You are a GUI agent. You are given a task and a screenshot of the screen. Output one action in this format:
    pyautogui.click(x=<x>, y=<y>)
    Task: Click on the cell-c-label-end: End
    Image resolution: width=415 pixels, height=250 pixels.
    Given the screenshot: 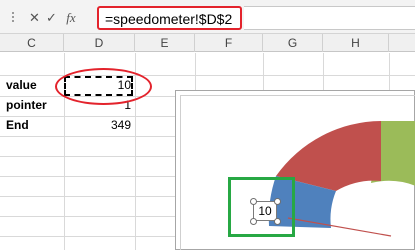 What is the action you would take?
    pyautogui.click(x=32, y=125)
    